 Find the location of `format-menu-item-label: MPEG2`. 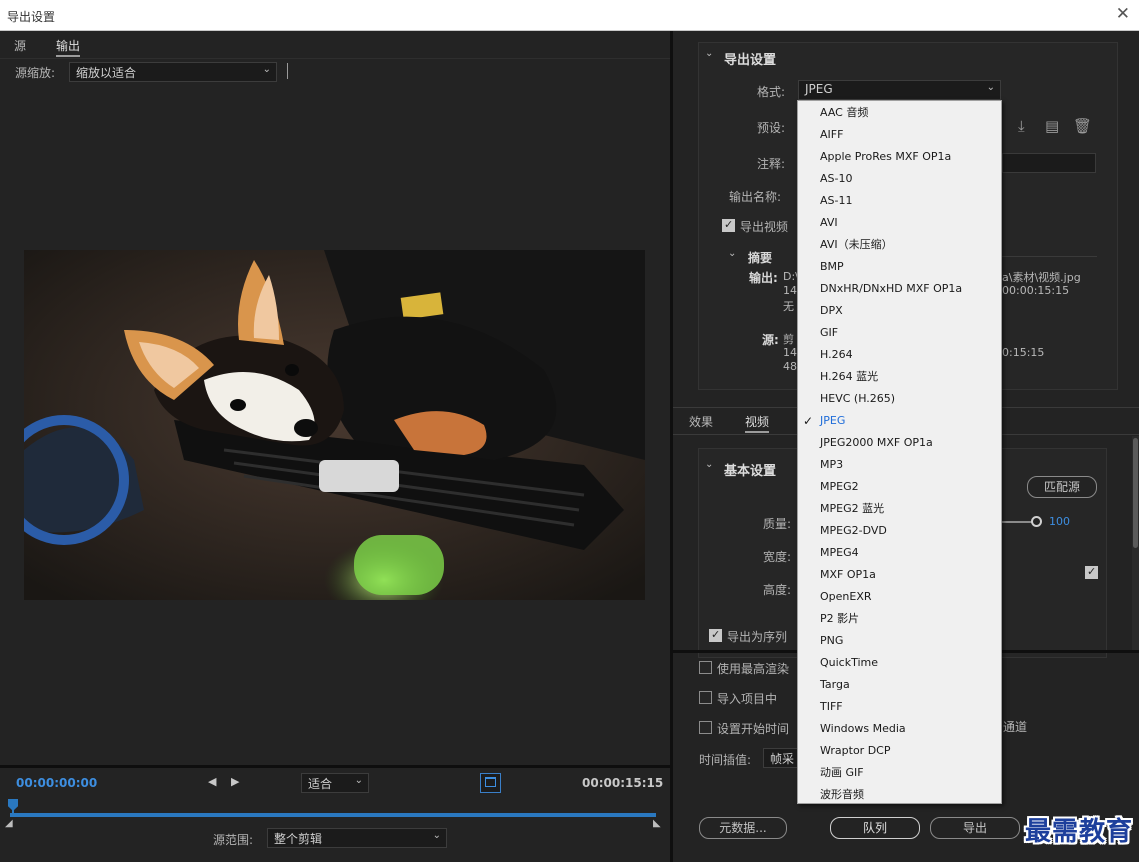

format-menu-item-label: MPEG2 is located at coordinates (839, 486).